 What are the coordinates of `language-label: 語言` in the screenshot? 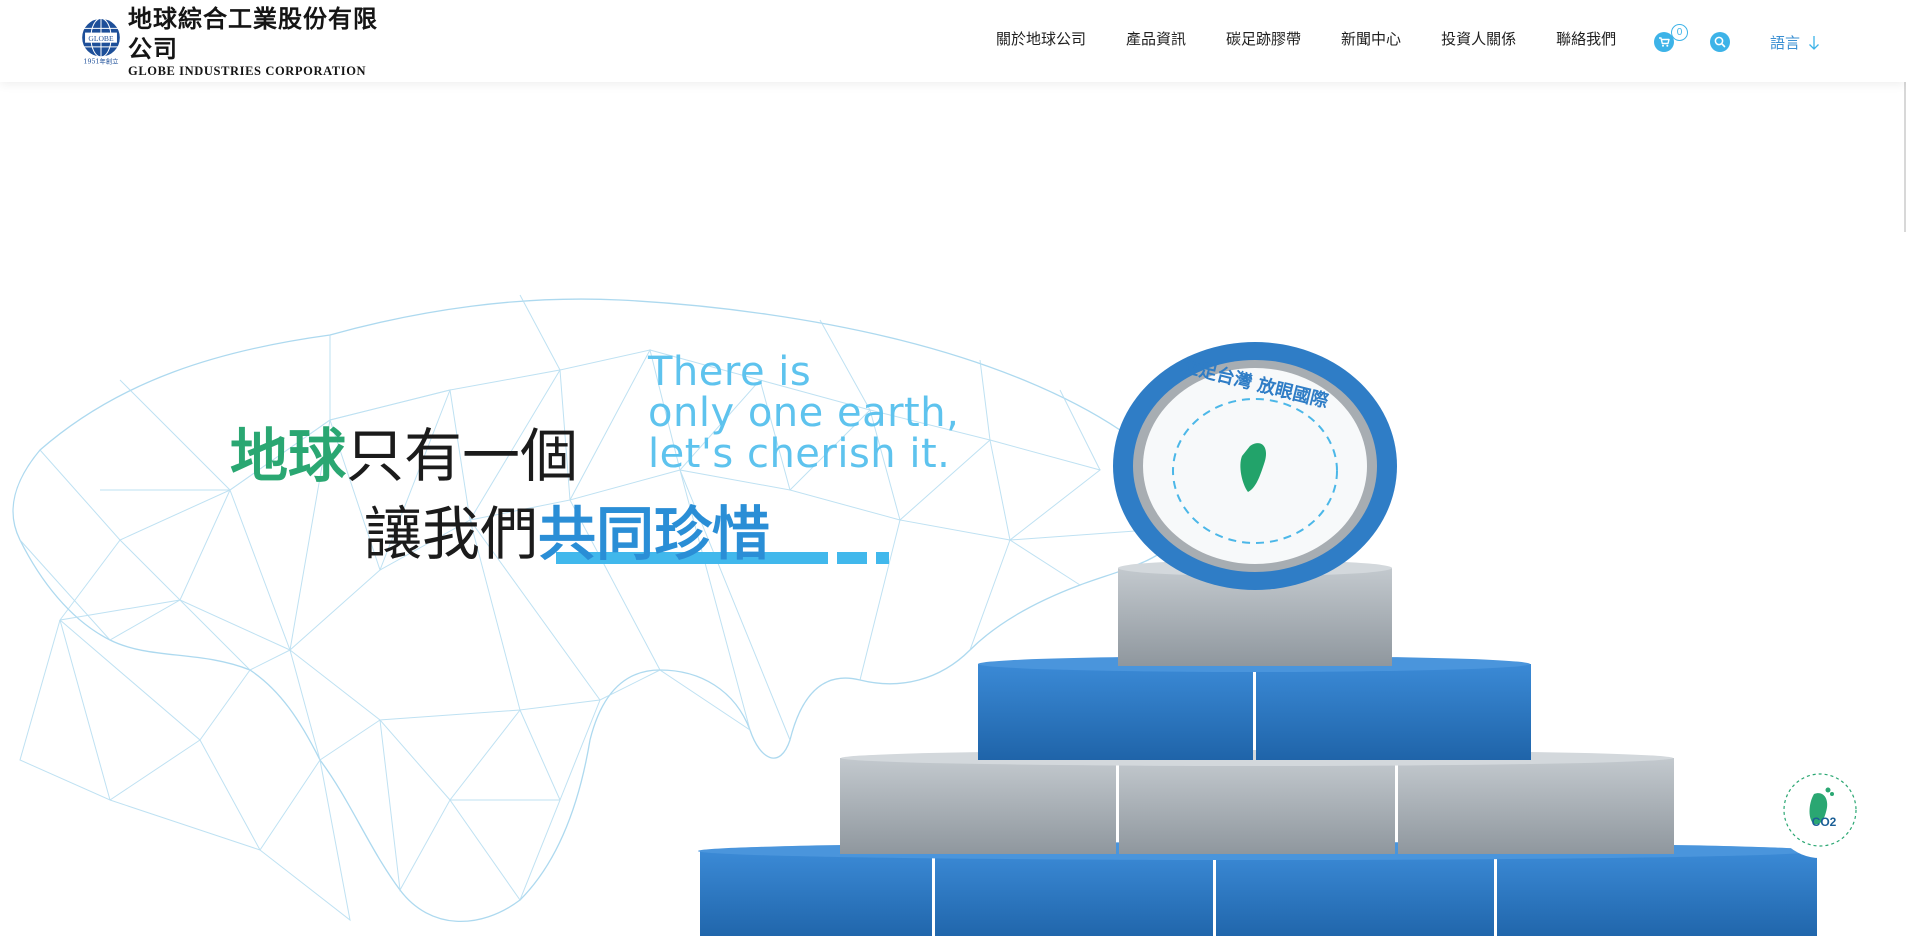 It's located at (1785, 43).